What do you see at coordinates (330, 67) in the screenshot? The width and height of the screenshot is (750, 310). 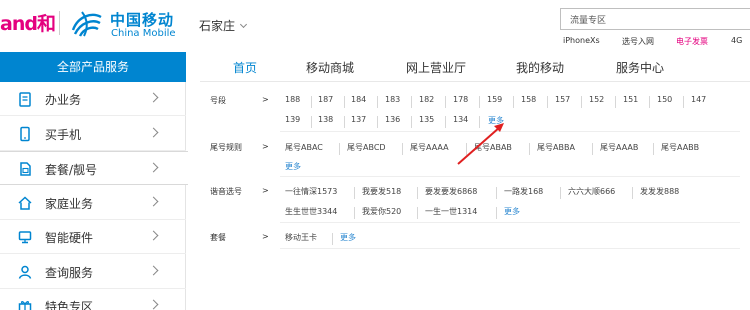 I see `nav-tab: 移动商城` at bounding box center [330, 67].